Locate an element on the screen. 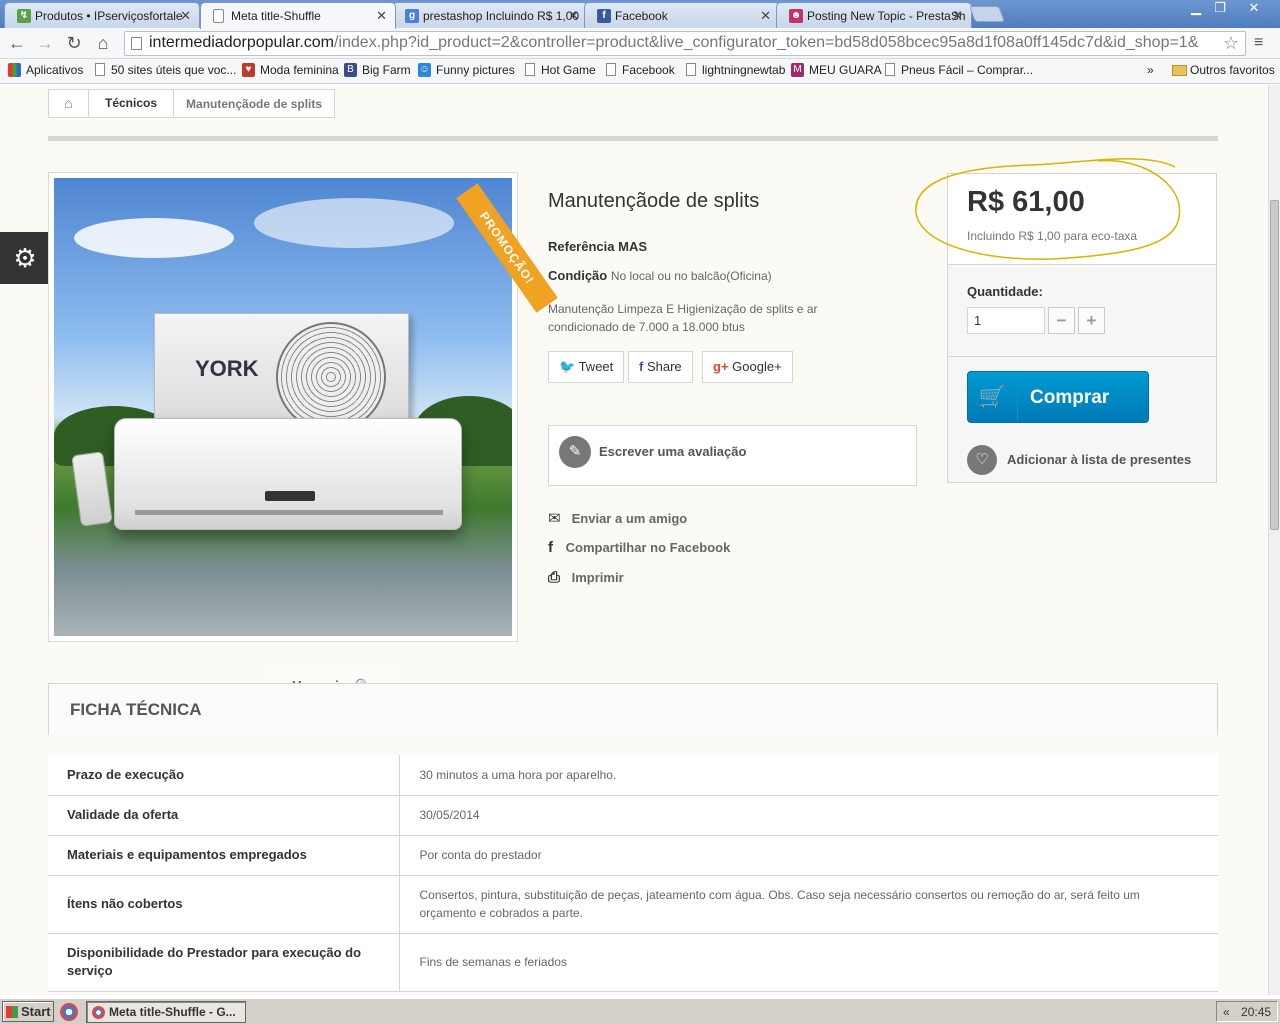  tray-expand-icon: « is located at coordinates (1226, 1012).